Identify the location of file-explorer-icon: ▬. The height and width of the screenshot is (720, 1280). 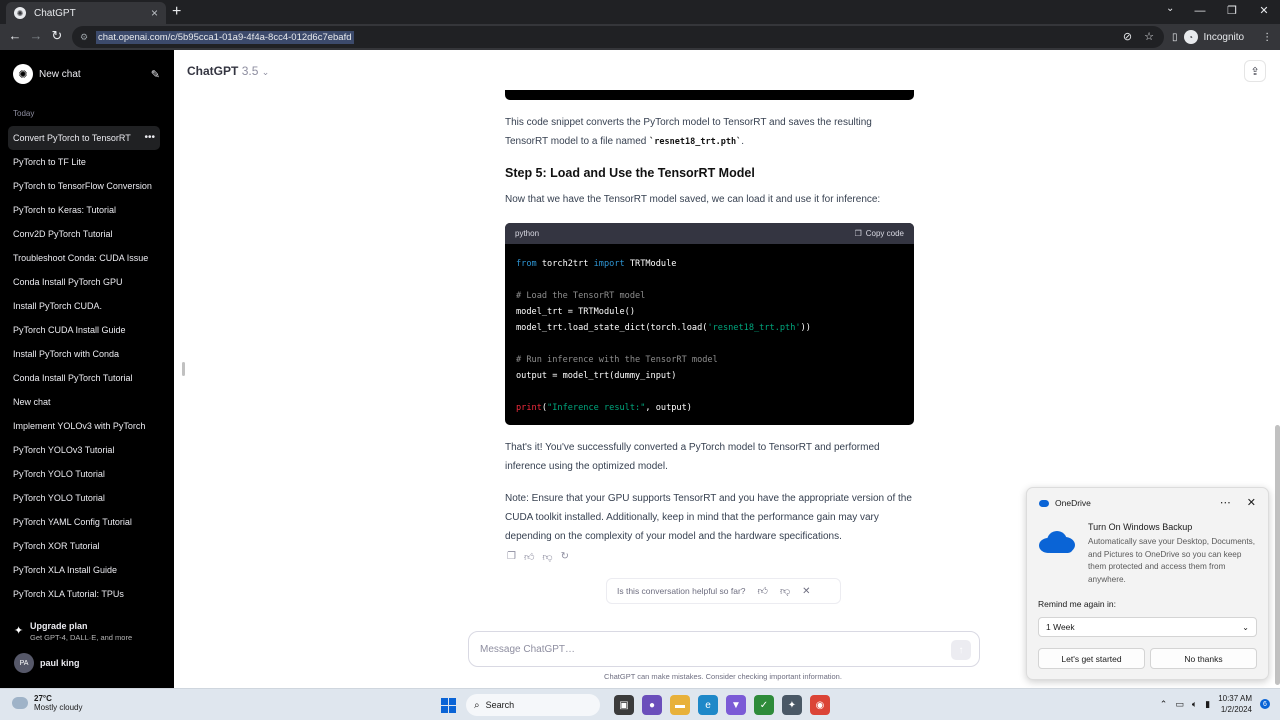
(680, 705).